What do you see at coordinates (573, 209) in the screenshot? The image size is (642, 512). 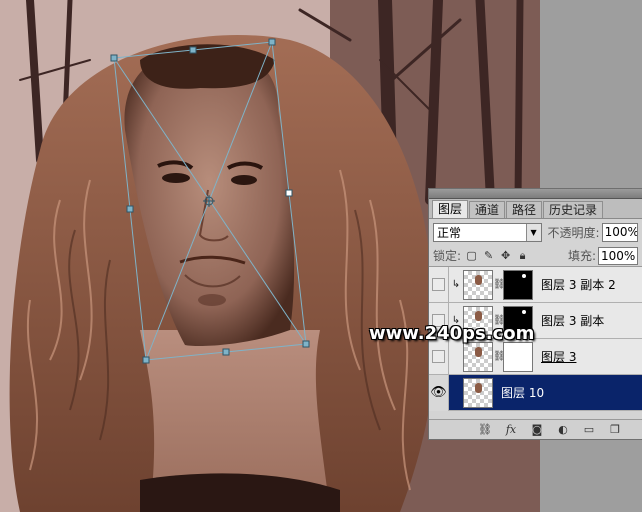 I see `tab-history: 历史记录` at bounding box center [573, 209].